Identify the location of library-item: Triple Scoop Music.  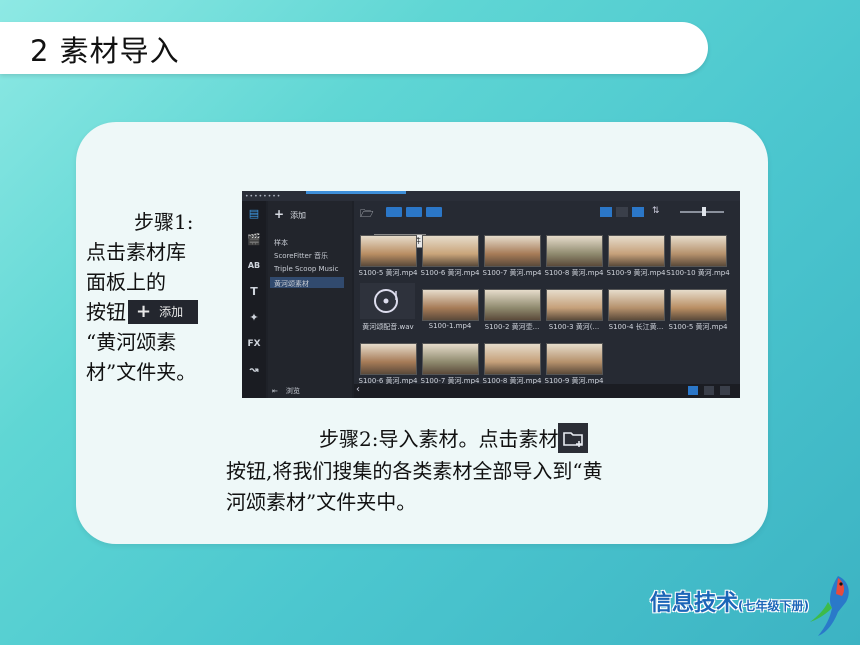
(306, 269).